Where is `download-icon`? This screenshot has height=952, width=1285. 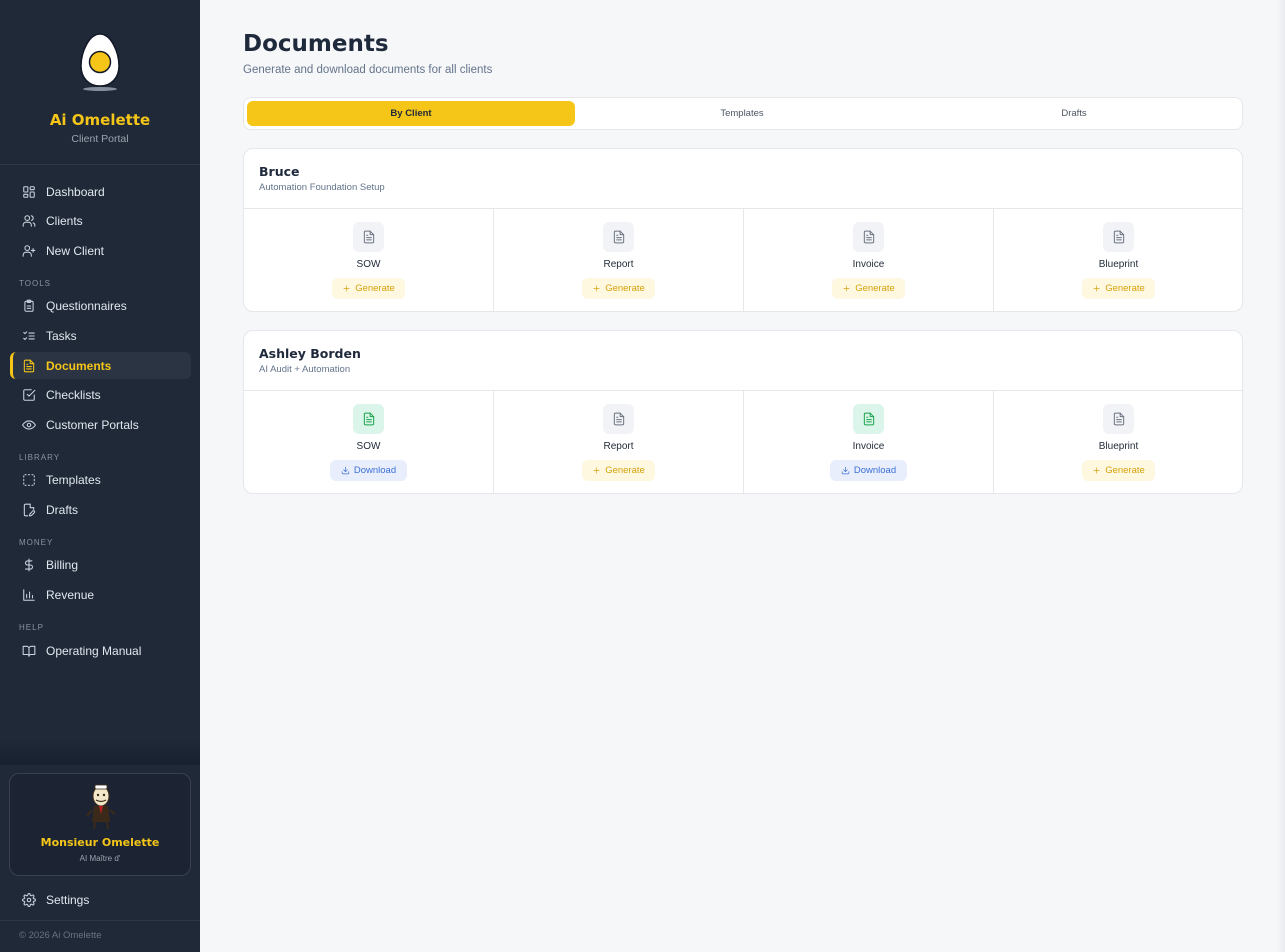
download-icon is located at coordinates (345, 470).